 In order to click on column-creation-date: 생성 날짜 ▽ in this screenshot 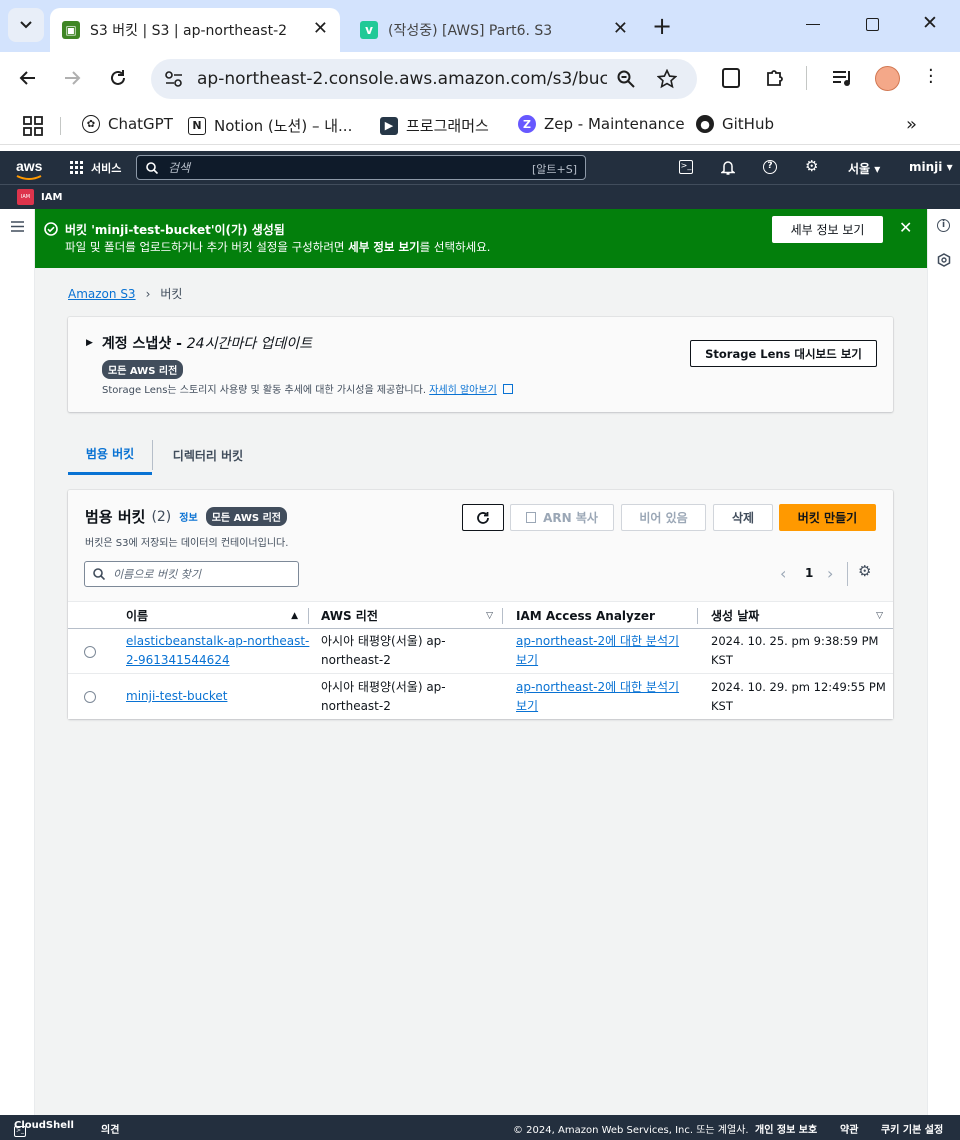, I will do `click(797, 615)`.